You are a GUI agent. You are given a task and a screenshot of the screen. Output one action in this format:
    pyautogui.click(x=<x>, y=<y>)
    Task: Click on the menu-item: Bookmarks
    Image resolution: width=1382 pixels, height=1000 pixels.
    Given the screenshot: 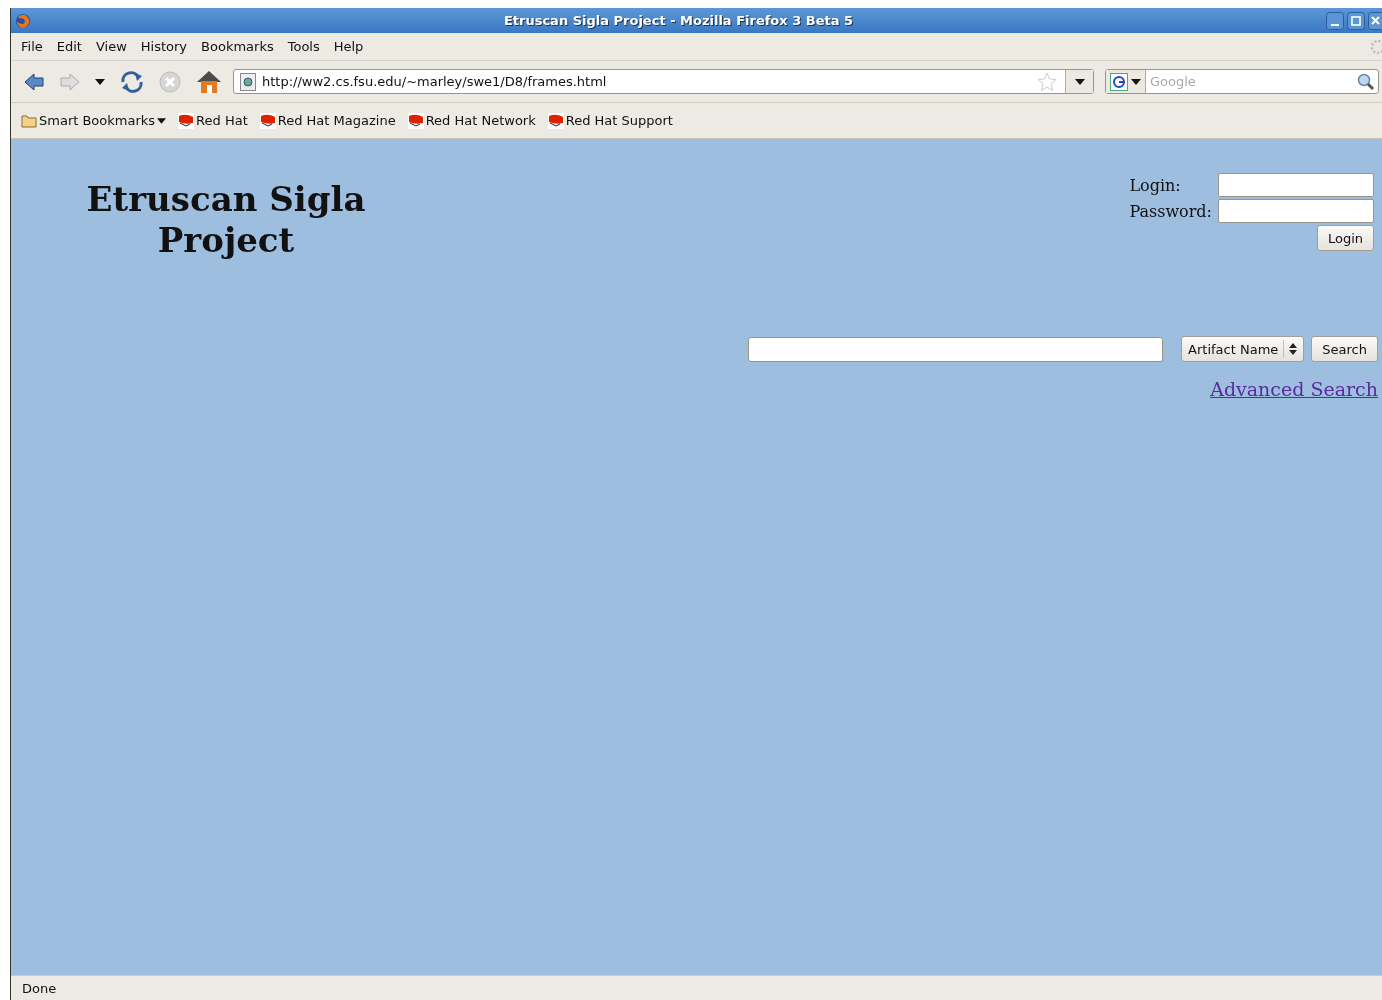 What is the action you would take?
    pyautogui.click(x=237, y=46)
    